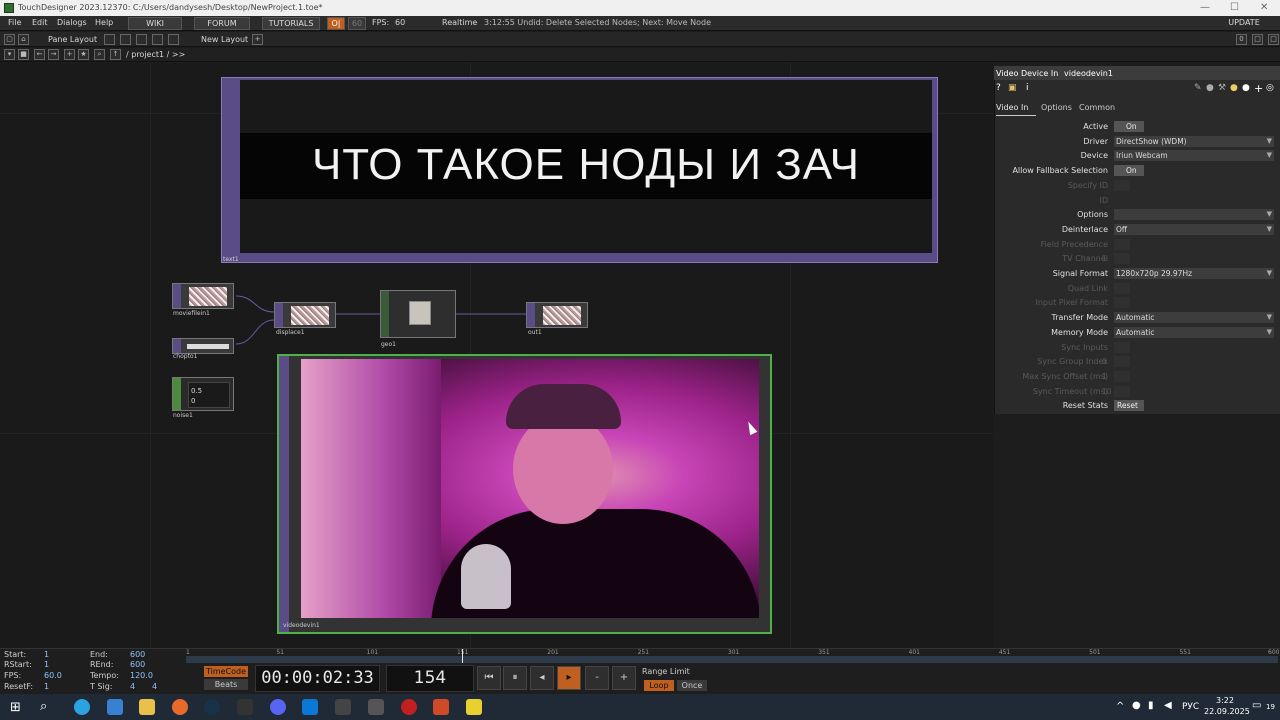  I want to click on custom-icon: ●, so click(1246, 88).